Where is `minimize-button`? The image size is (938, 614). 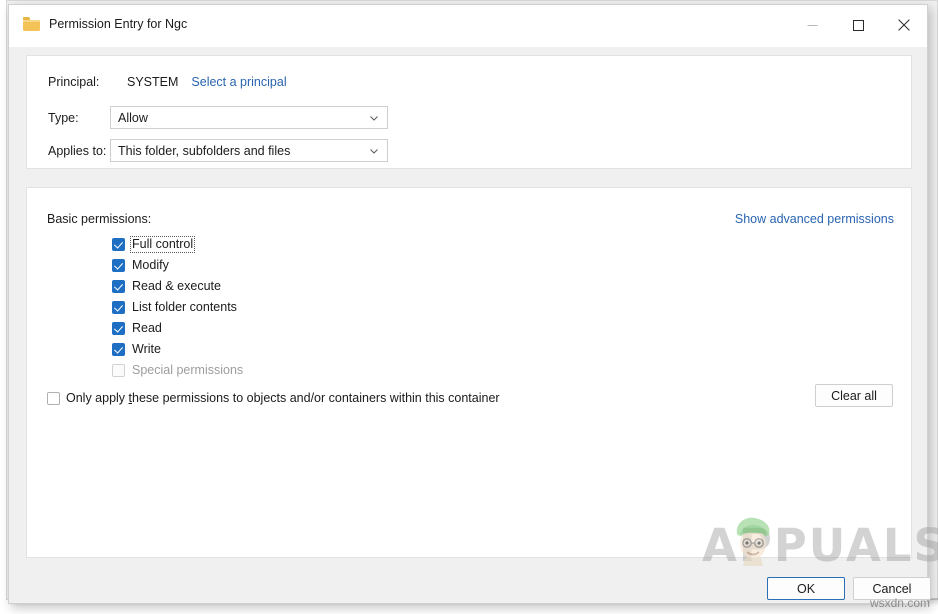
minimize-button is located at coordinates (812, 25).